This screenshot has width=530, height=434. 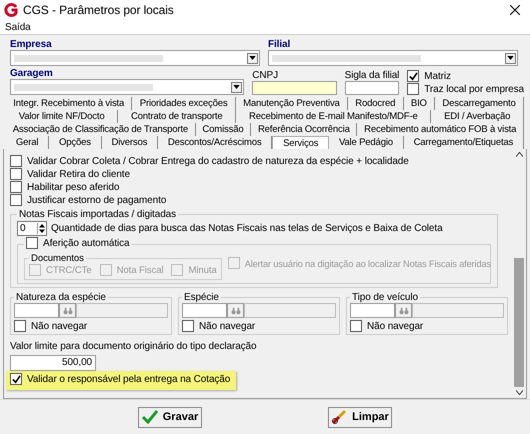 What do you see at coordinates (61, 297) in the screenshot?
I see `group-title: Natureza da espécie` at bounding box center [61, 297].